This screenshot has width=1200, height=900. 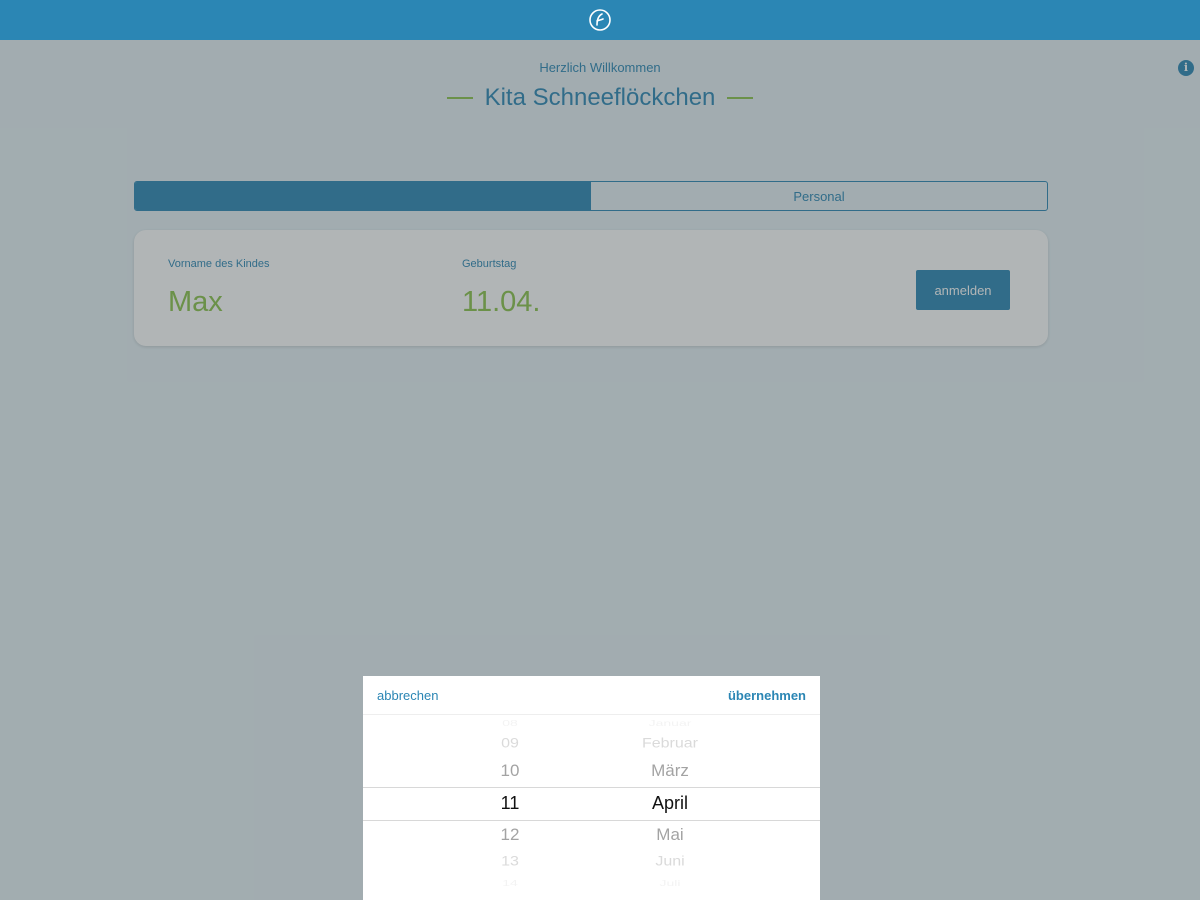 I want to click on login-button: anmelden, so click(x=963, y=290).